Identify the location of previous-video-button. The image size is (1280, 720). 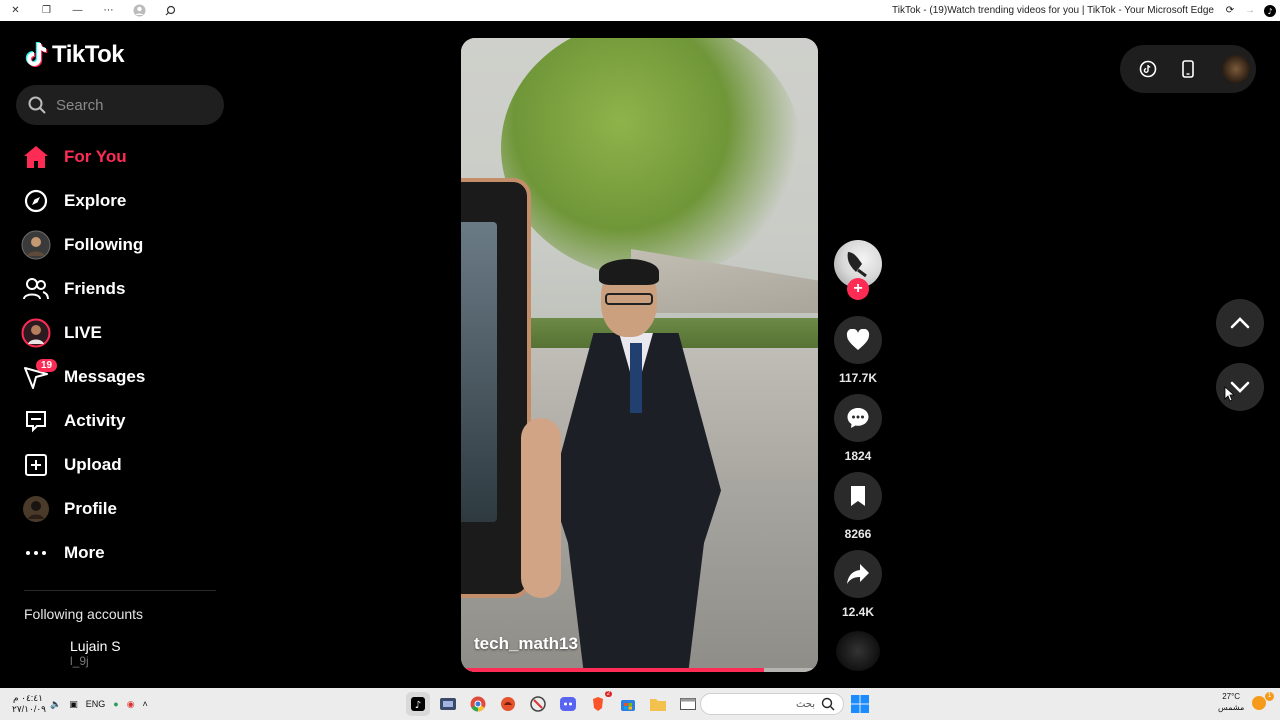
(1240, 323).